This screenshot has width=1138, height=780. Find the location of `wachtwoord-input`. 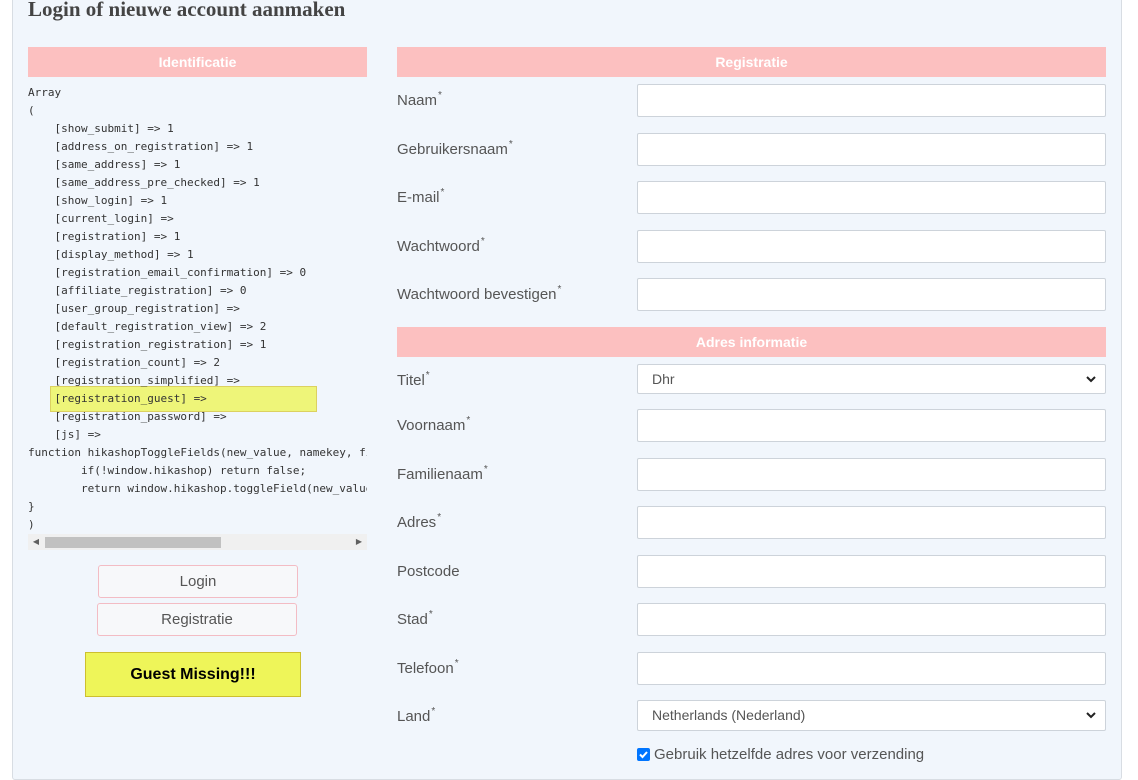

wachtwoord-input is located at coordinates (871, 246).